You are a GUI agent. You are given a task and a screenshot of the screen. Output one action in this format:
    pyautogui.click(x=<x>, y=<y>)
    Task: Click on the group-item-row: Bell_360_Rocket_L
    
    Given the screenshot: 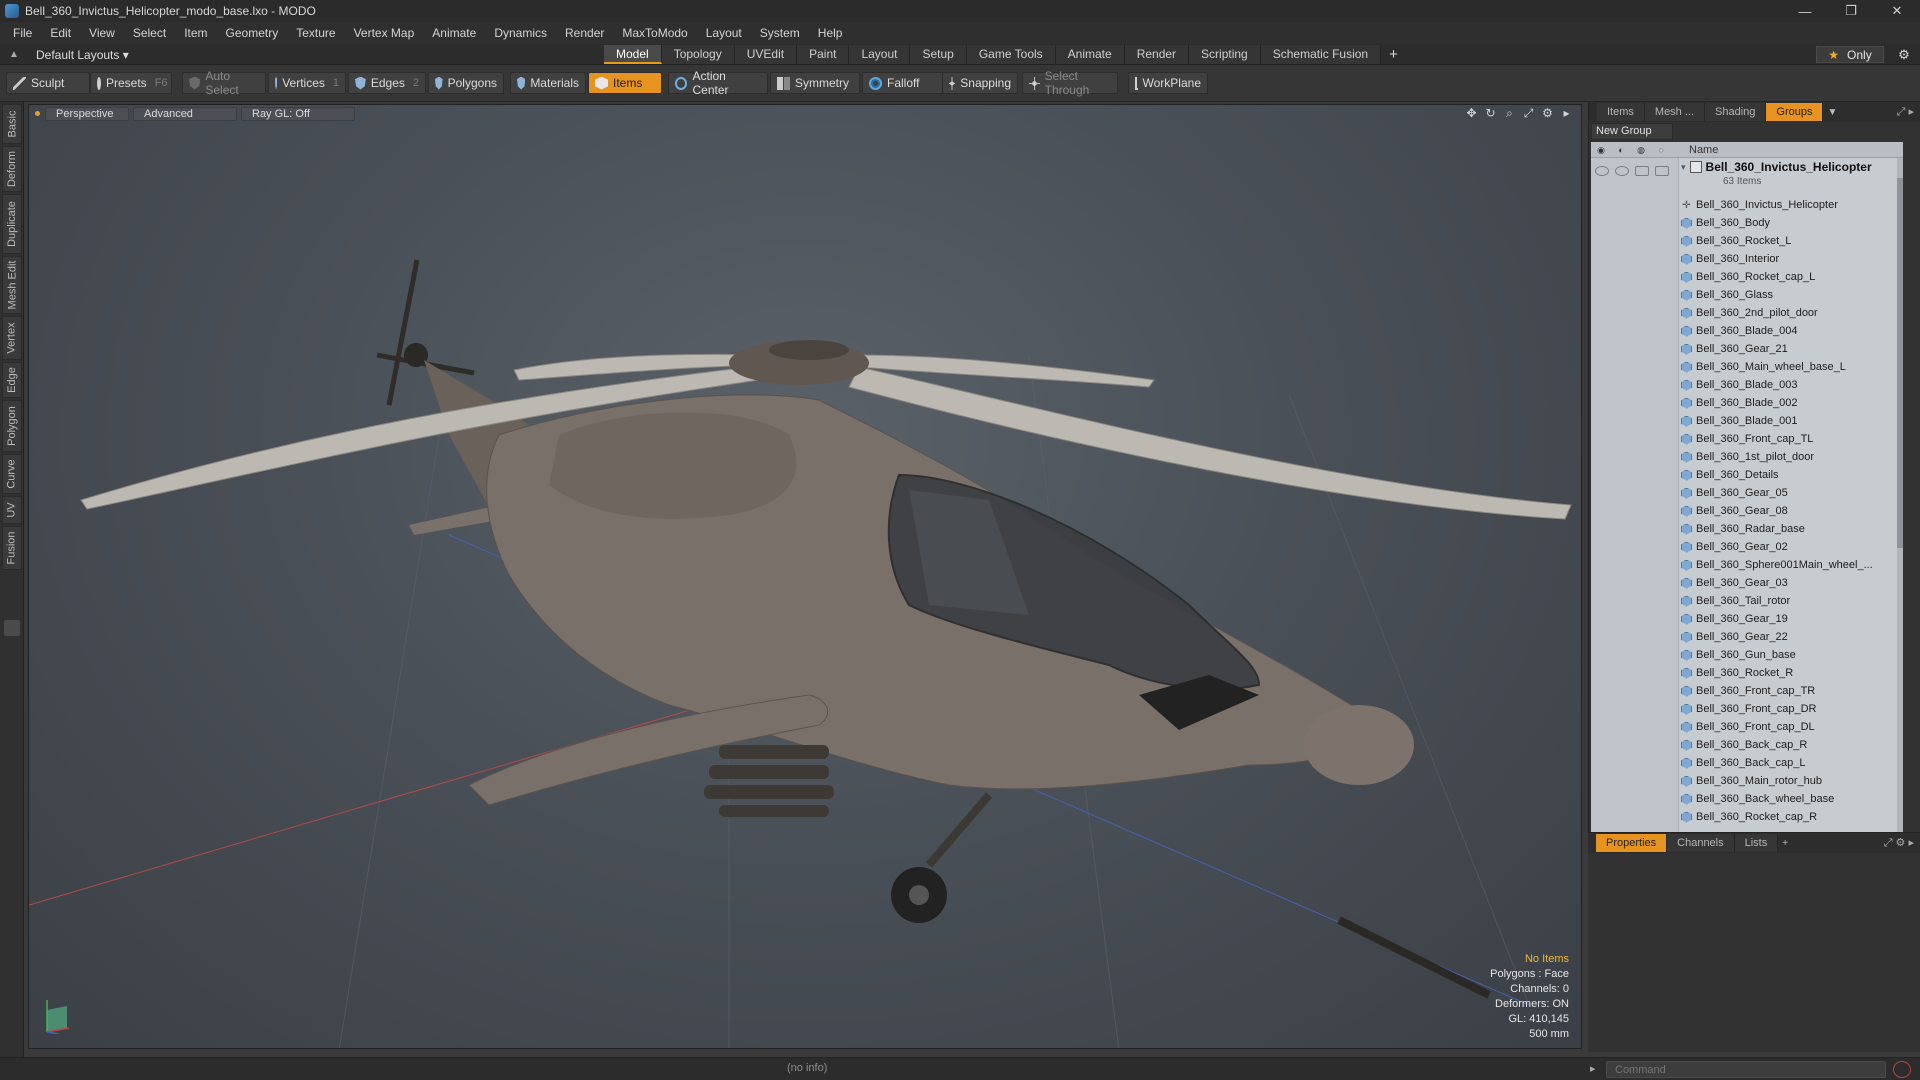 What is the action you would take?
    pyautogui.click(x=1736, y=241)
    